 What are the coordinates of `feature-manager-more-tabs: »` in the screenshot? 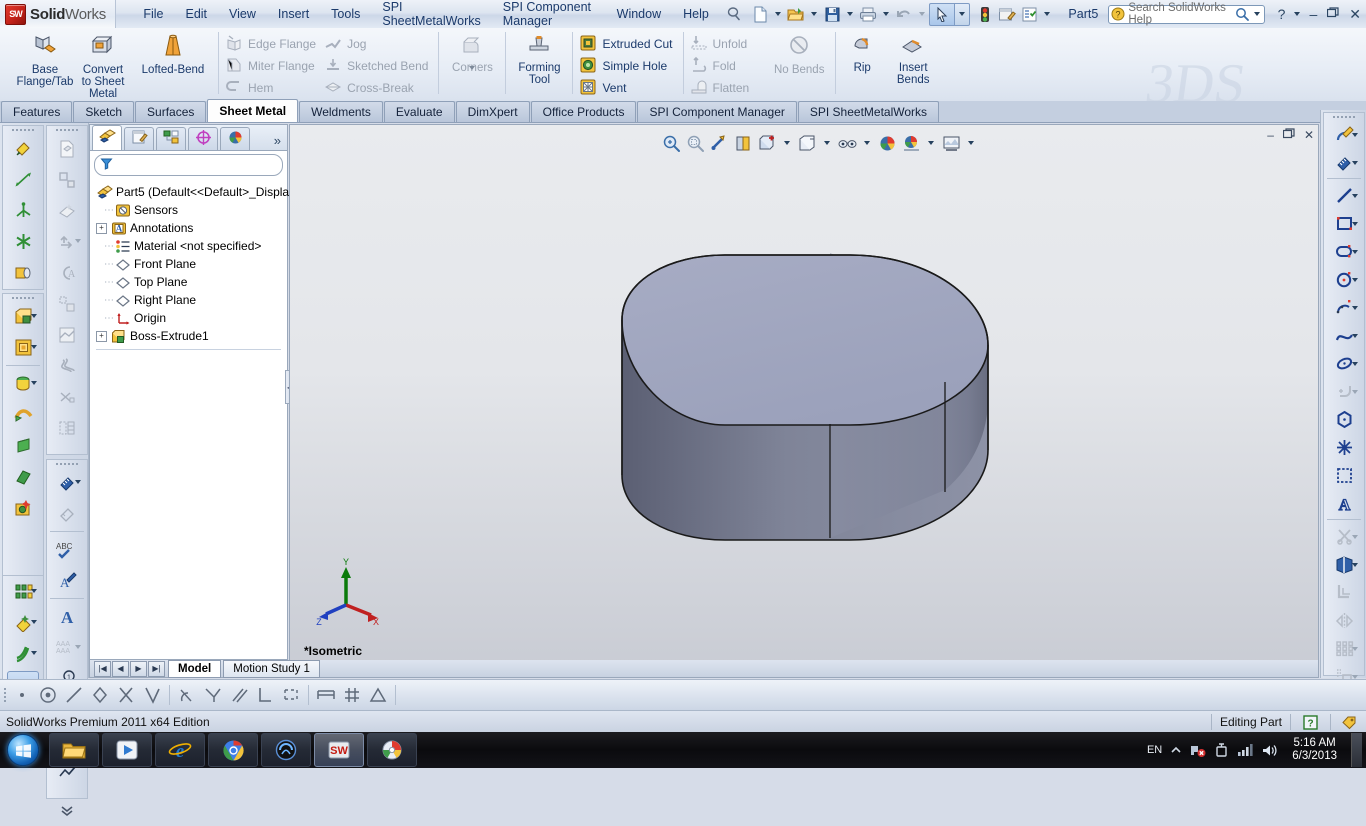 It's located at (277, 140).